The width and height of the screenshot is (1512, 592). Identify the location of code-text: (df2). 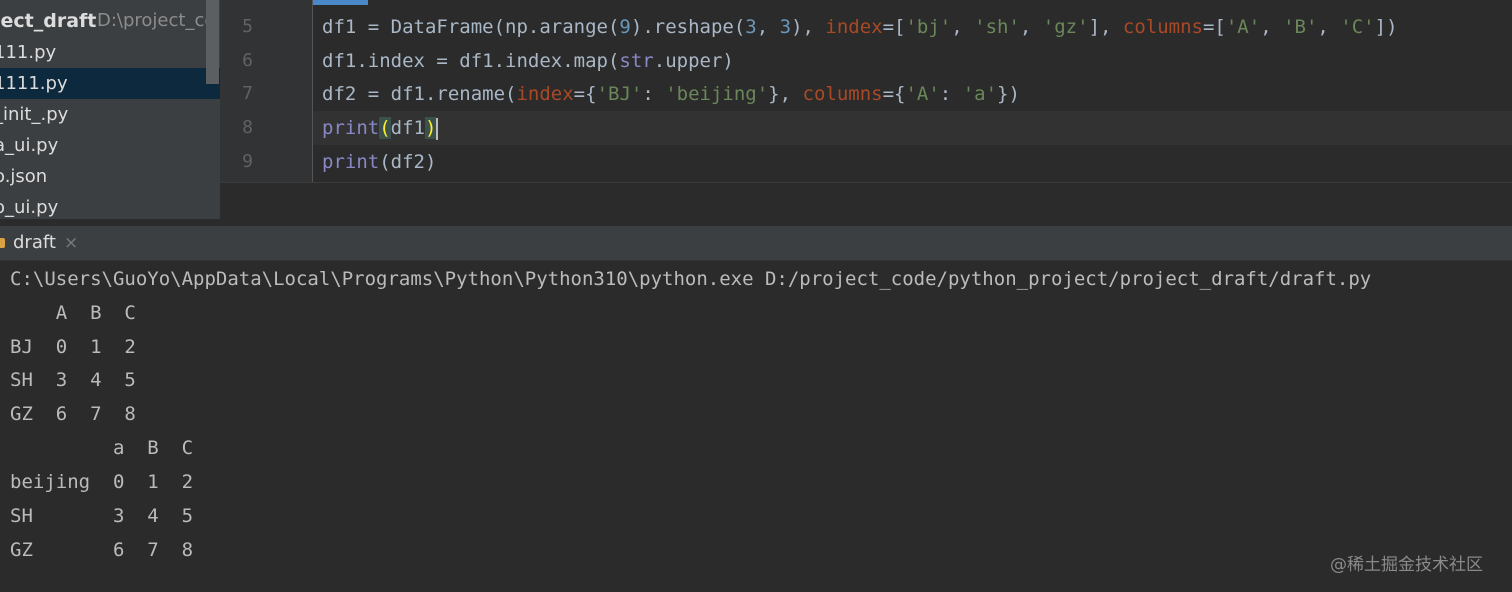
(408, 162).